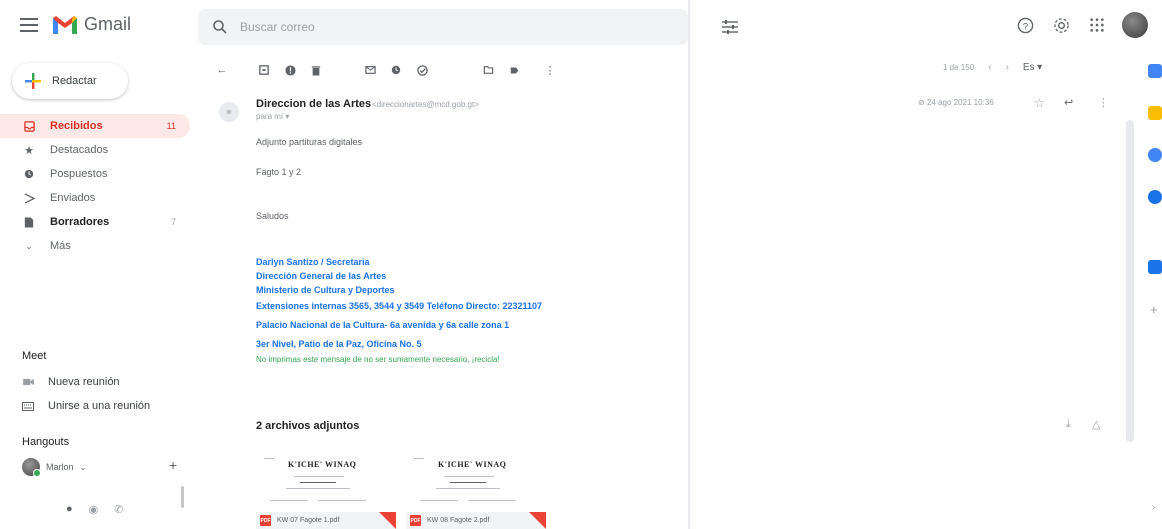 The width and height of the screenshot is (1162, 529). I want to click on sidebar-item-inbox: Recibidos 11, so click(95, 126).